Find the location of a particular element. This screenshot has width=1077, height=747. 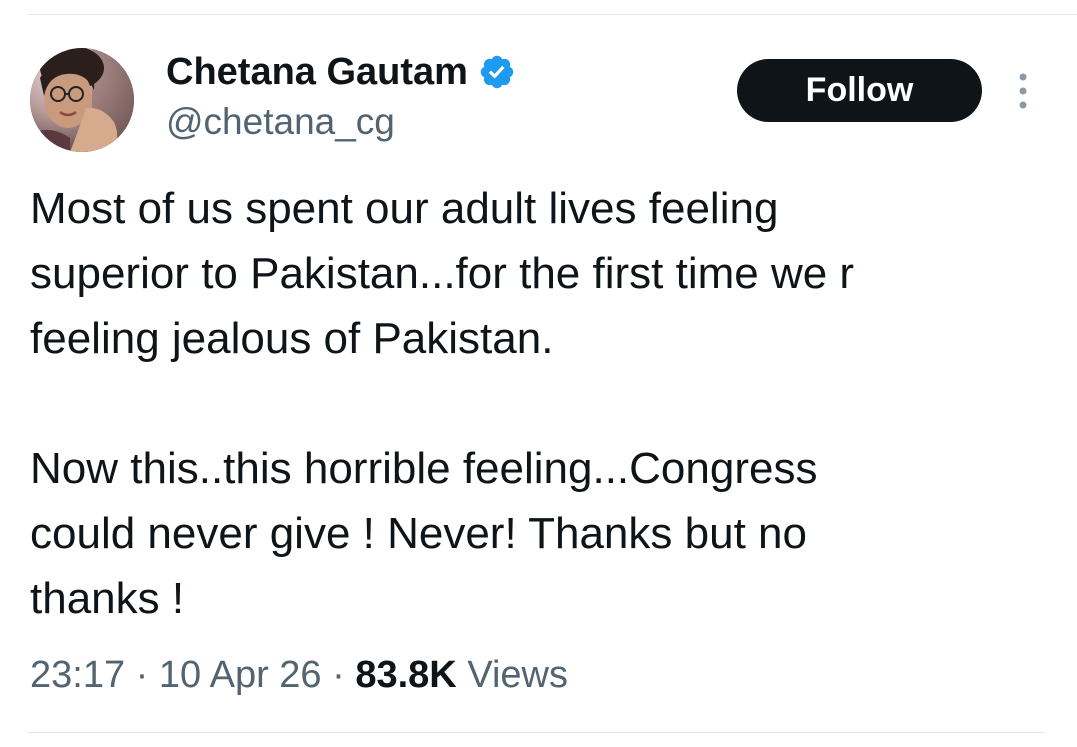

top-divider is located at coordinates (552, 14).